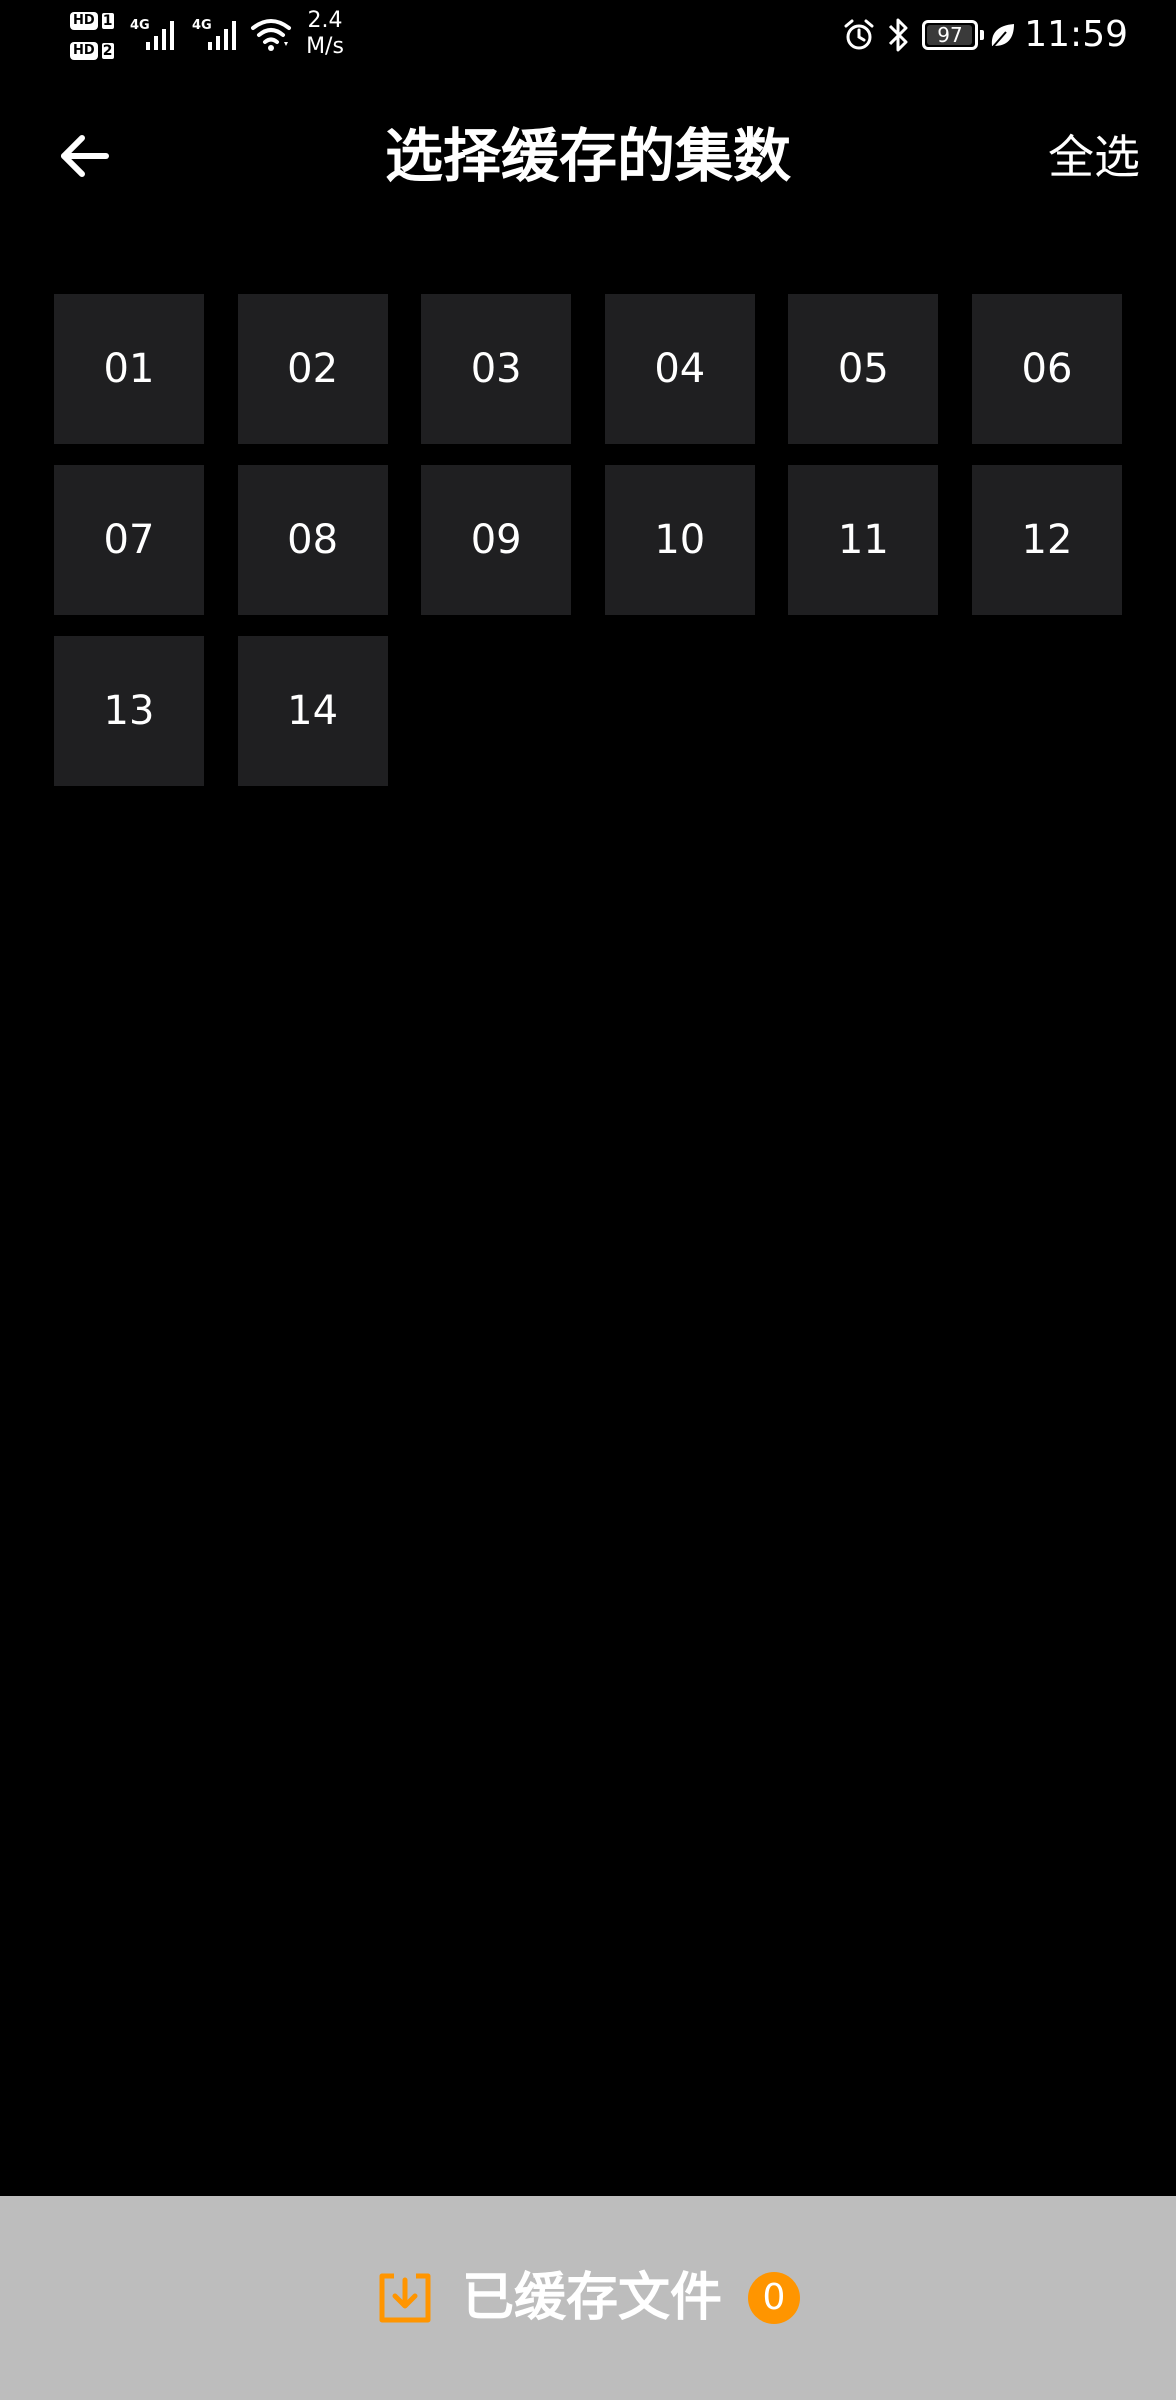  What do you see at coordinates (129, 711) in the screenshot?
I see `episode-cell: 13` at bounding box center [129, 711].